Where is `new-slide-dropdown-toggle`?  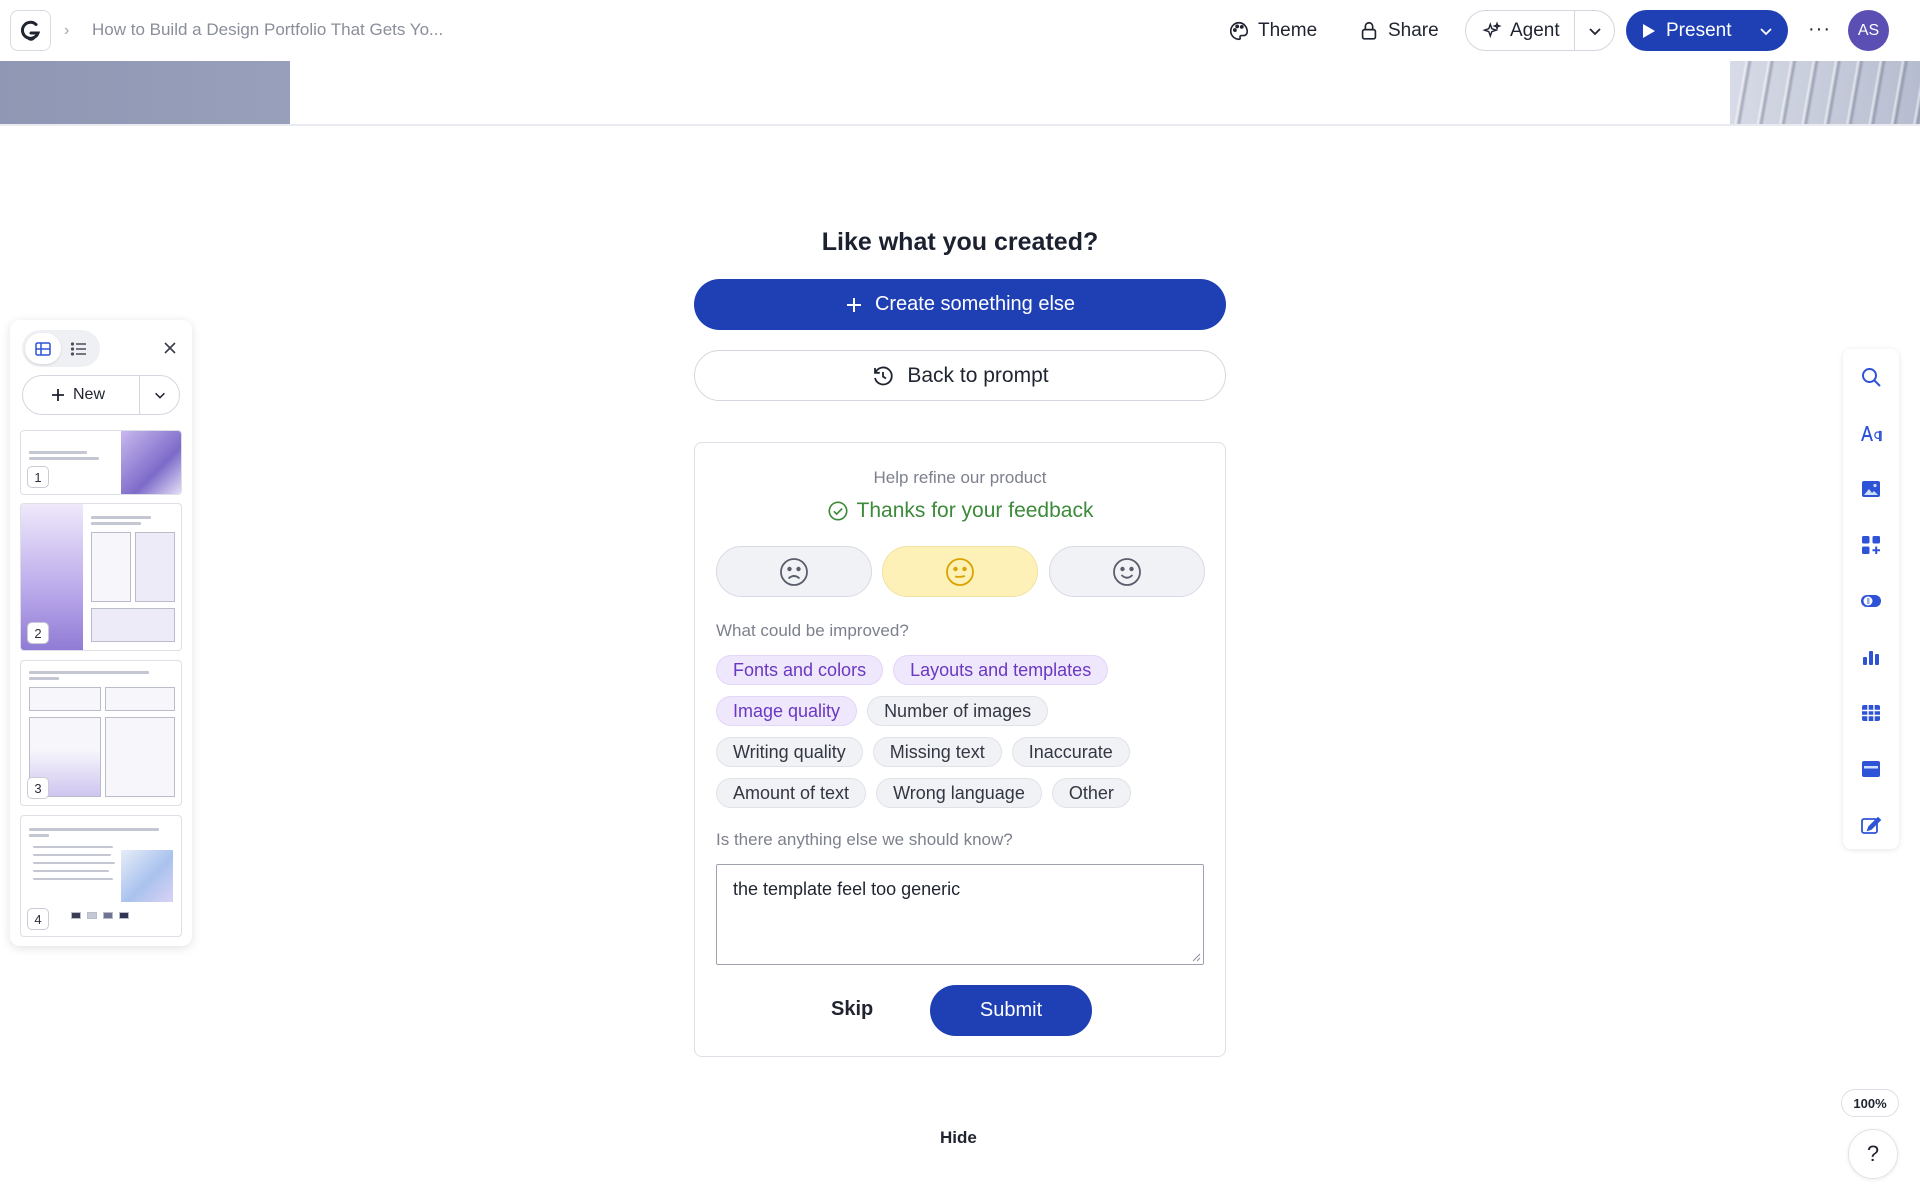
new-slide-dropdown-toggle is located at coordinates (159, 395).